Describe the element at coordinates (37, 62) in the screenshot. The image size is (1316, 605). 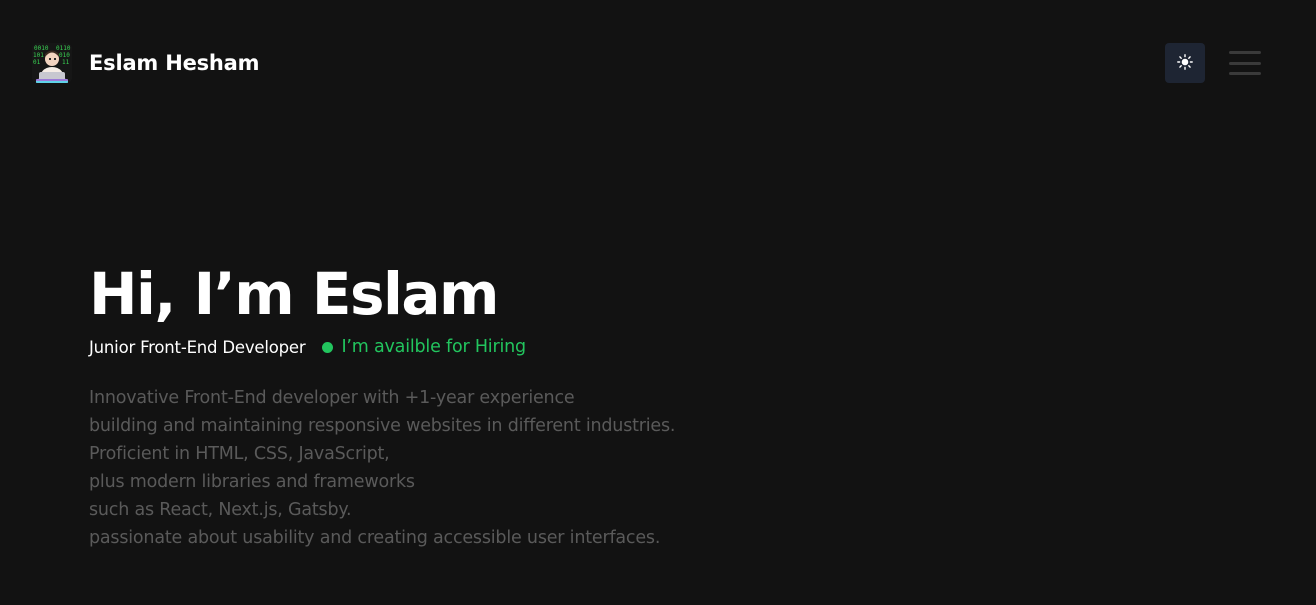
I see `svg-text: 01` at that location.